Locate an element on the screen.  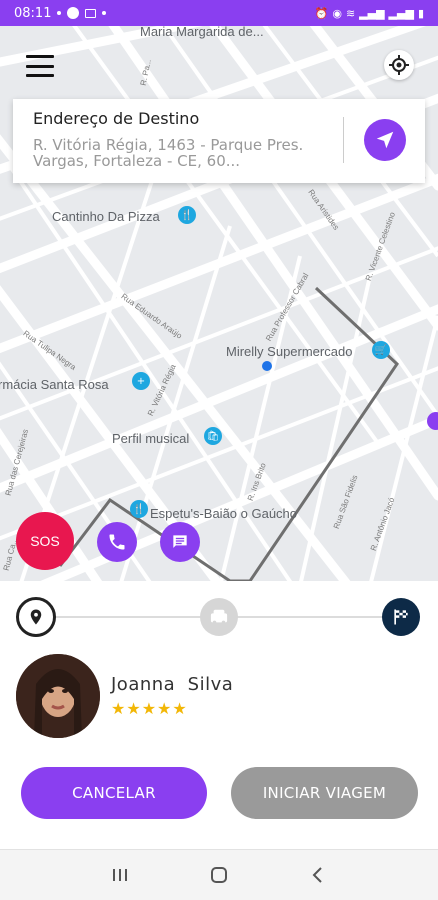
location-status-icon: ◉ is located at coordinates (337, 13).